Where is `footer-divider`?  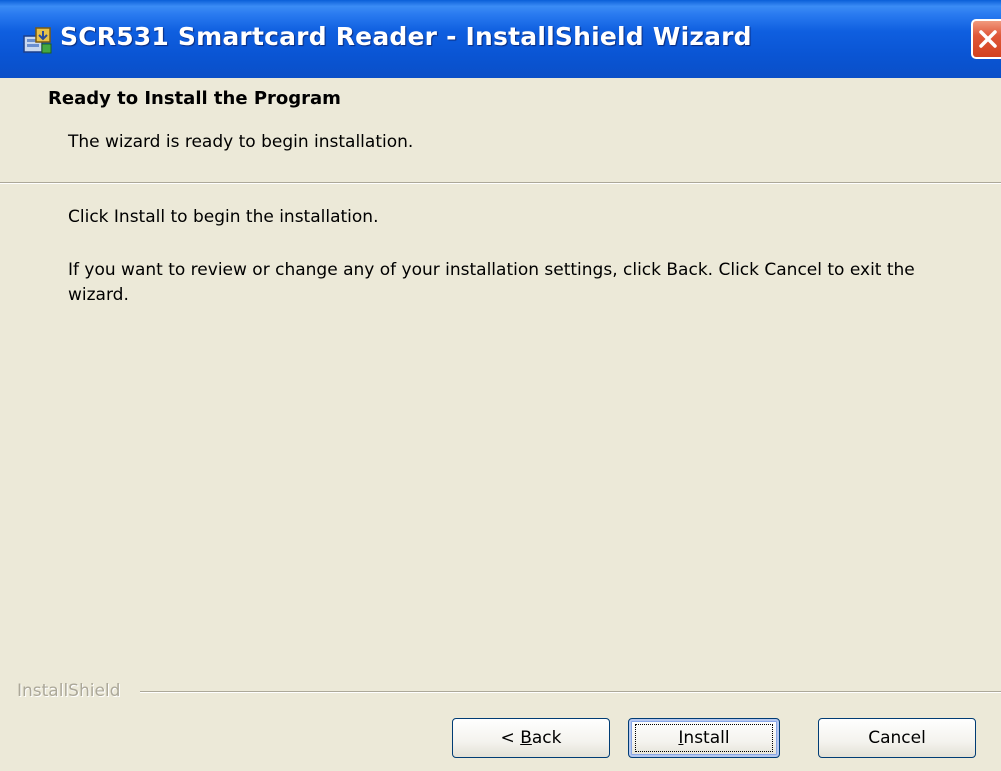 footer-divider is located at coordinates (570, 691).